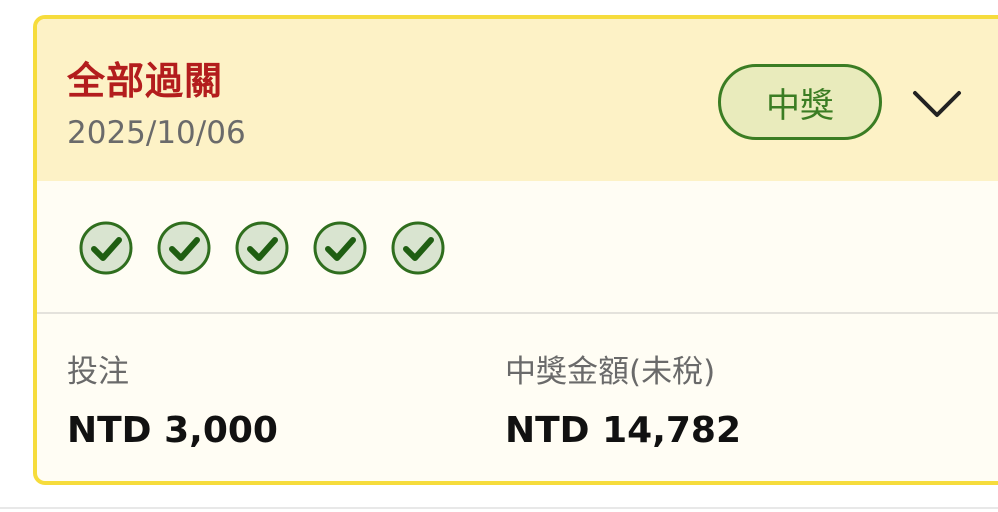 This screenshot has height=512, width=998. I want to click on status-badge: 中獎, so click(800, 102).